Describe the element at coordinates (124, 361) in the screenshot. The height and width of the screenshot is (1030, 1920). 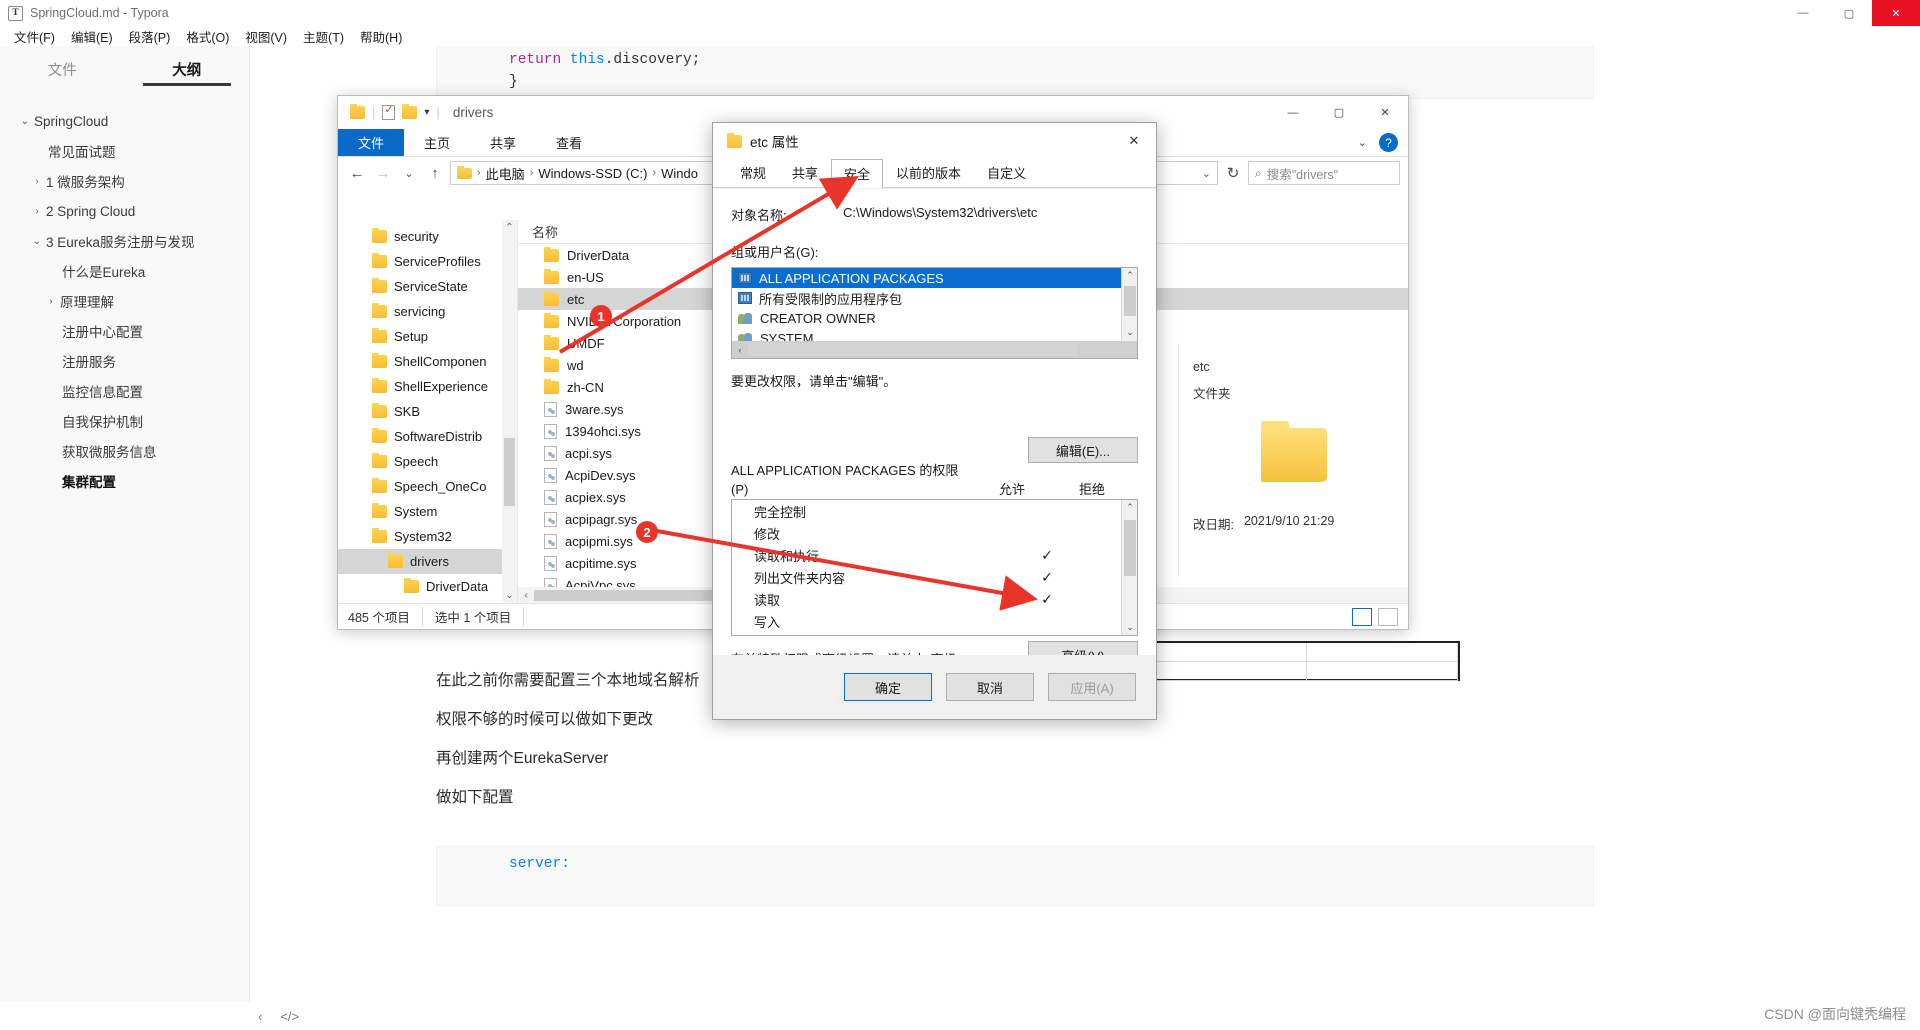
I see `outline-item-register-service: 注册服务` at that location.